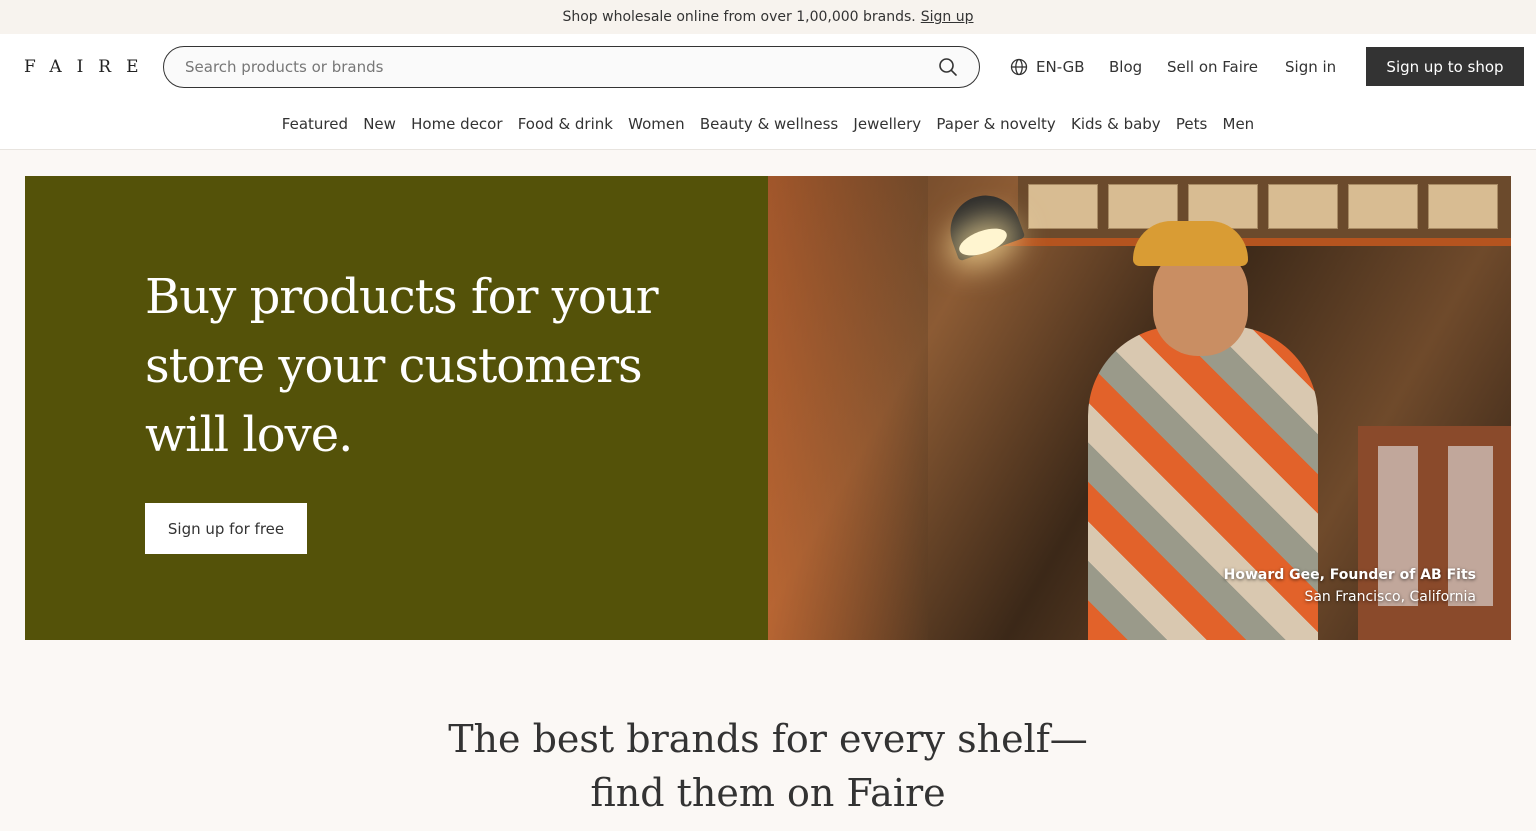 The height and width of the screenshot is (831, 1536). What do you see at coordinates (561, 67) in the screenshot?
I see `search-input` at bounding box center [561, 67].